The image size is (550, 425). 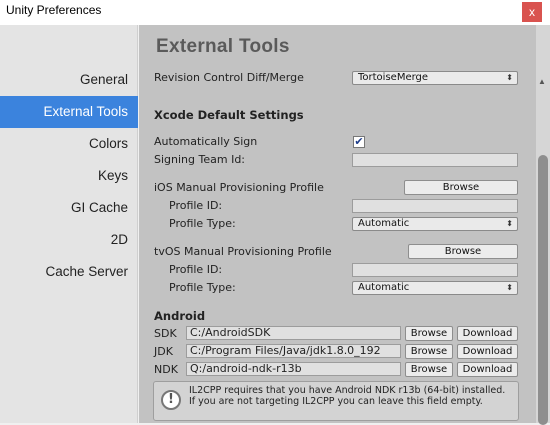 I want to click on window-title: Unity Preferences, so click(x=54, y=10).